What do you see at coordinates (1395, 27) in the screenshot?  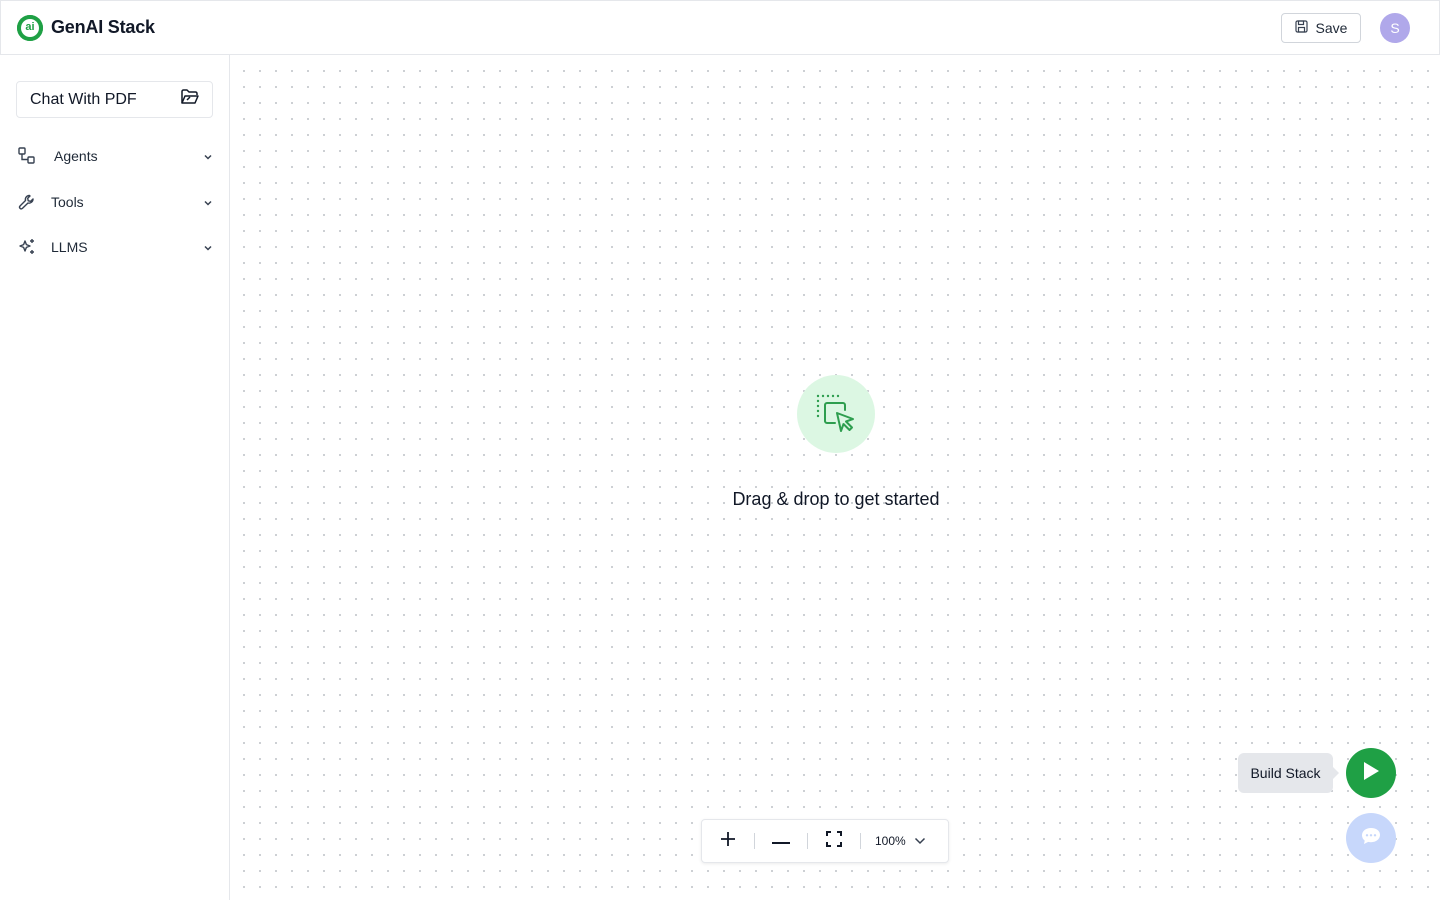 I see `user-avatar: S` at bounding box center [1395, 27].